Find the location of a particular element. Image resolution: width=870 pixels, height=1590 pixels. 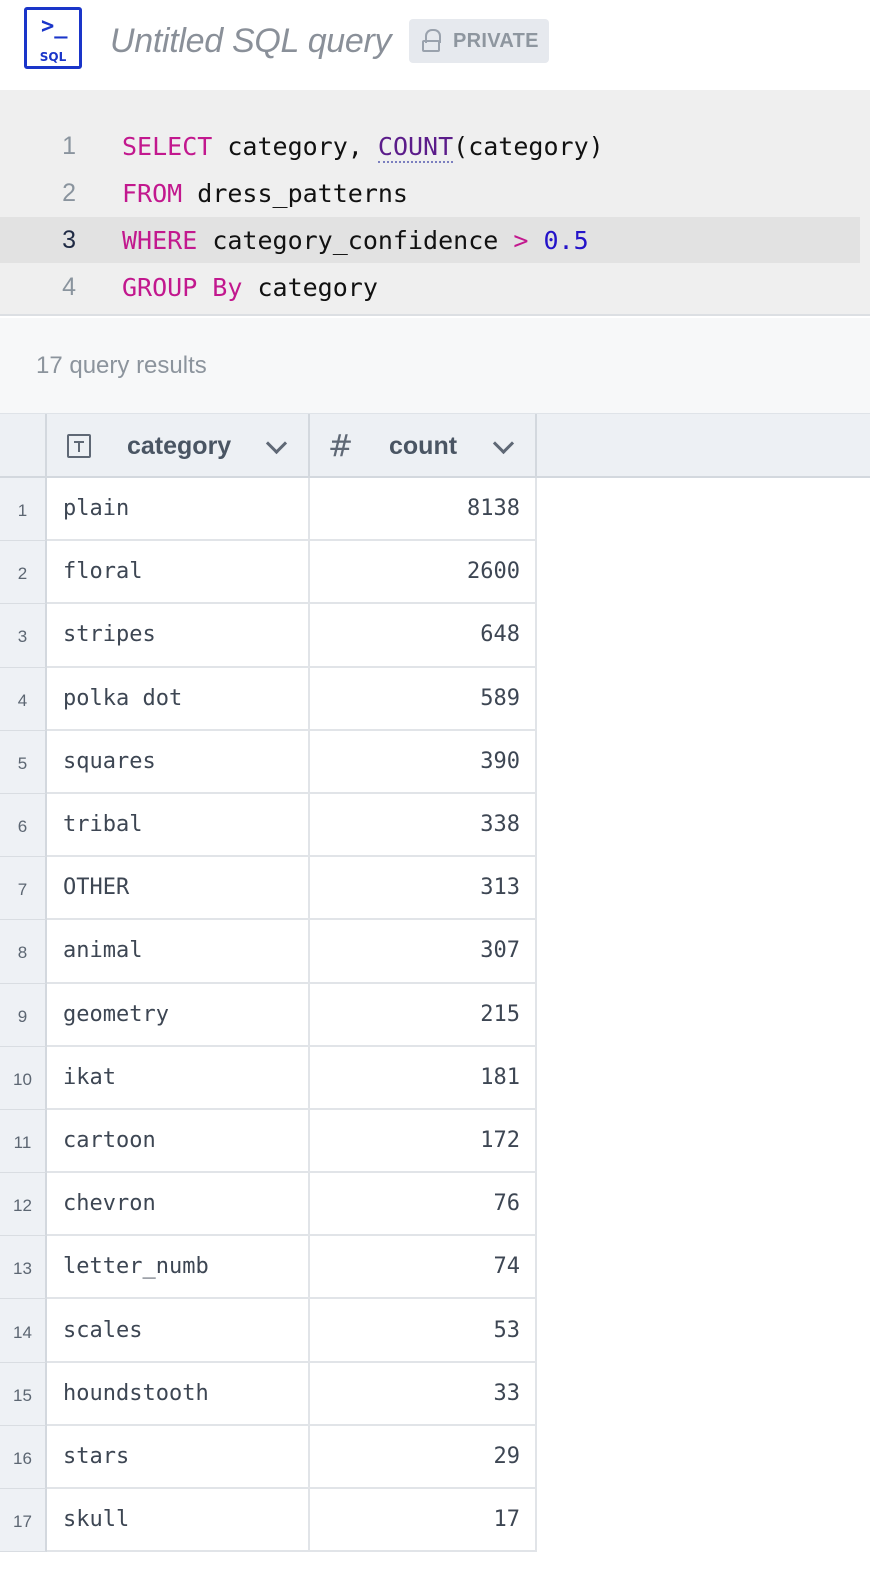

sql-logo-icon: >_ SQL is located at coordinates (53, 38).